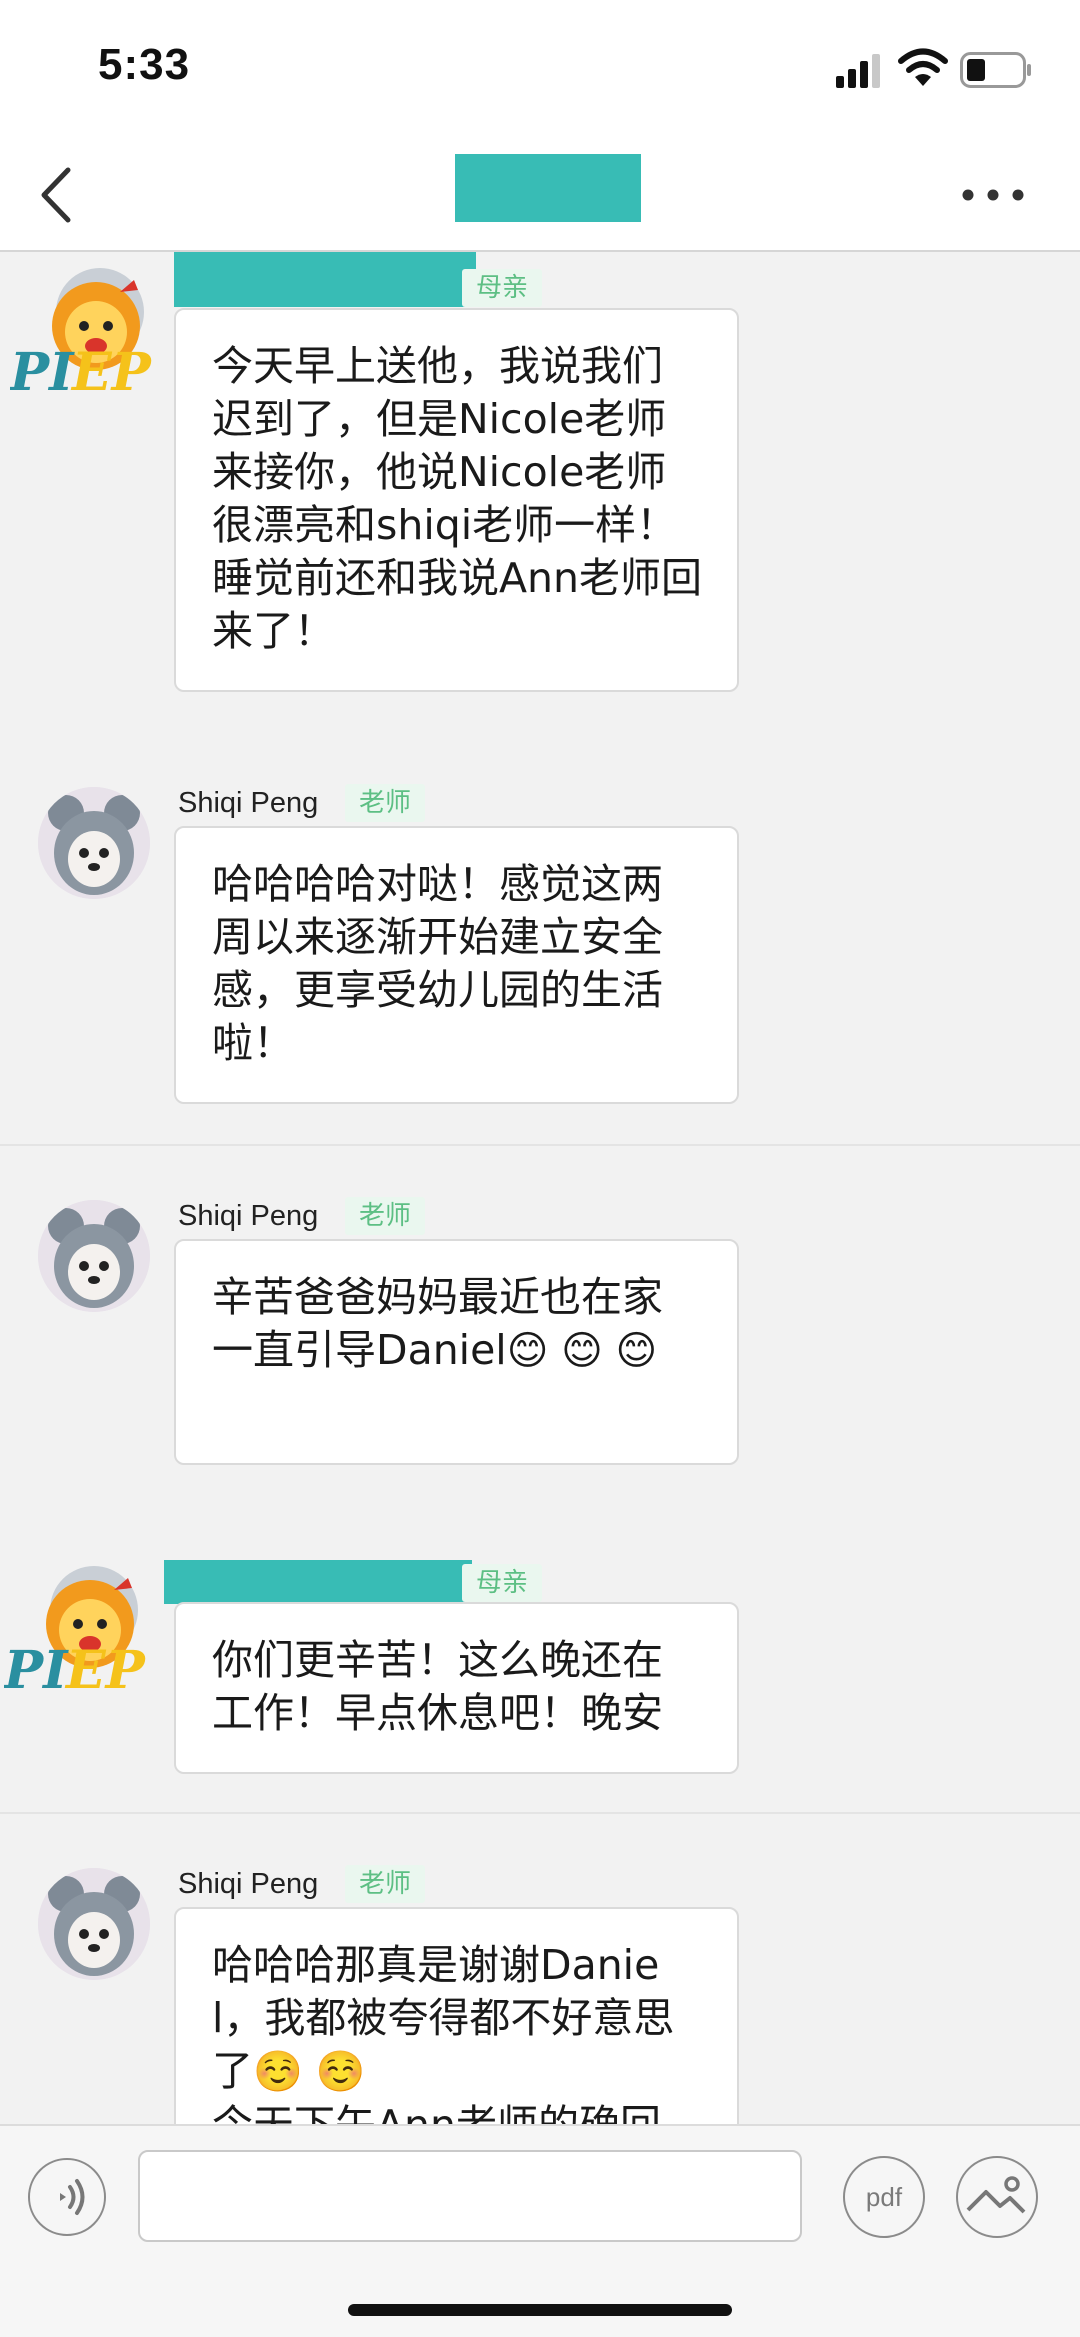 Image resolution: width=1080 pixels, height=2337 pixels. What do you see at coordinates (582, 1351) in the screenshot?
I see `smile-emoji: 😊 😊 😊` at bounding box center [582, 1351].